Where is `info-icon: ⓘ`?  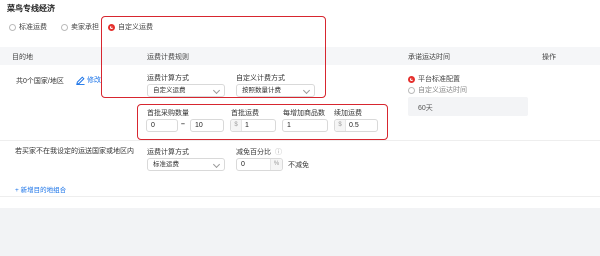
info-icon: ⓘ is located at coordinates (278, 152).